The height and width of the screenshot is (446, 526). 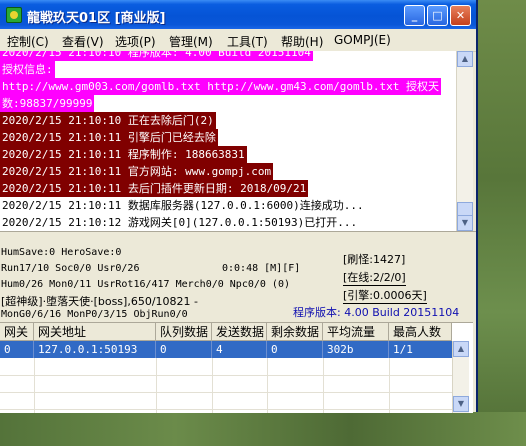 What do you see at coordinates (239, 349) in the screenshot?
I see `cell-sent: 4` at bounding box center [239, 349].